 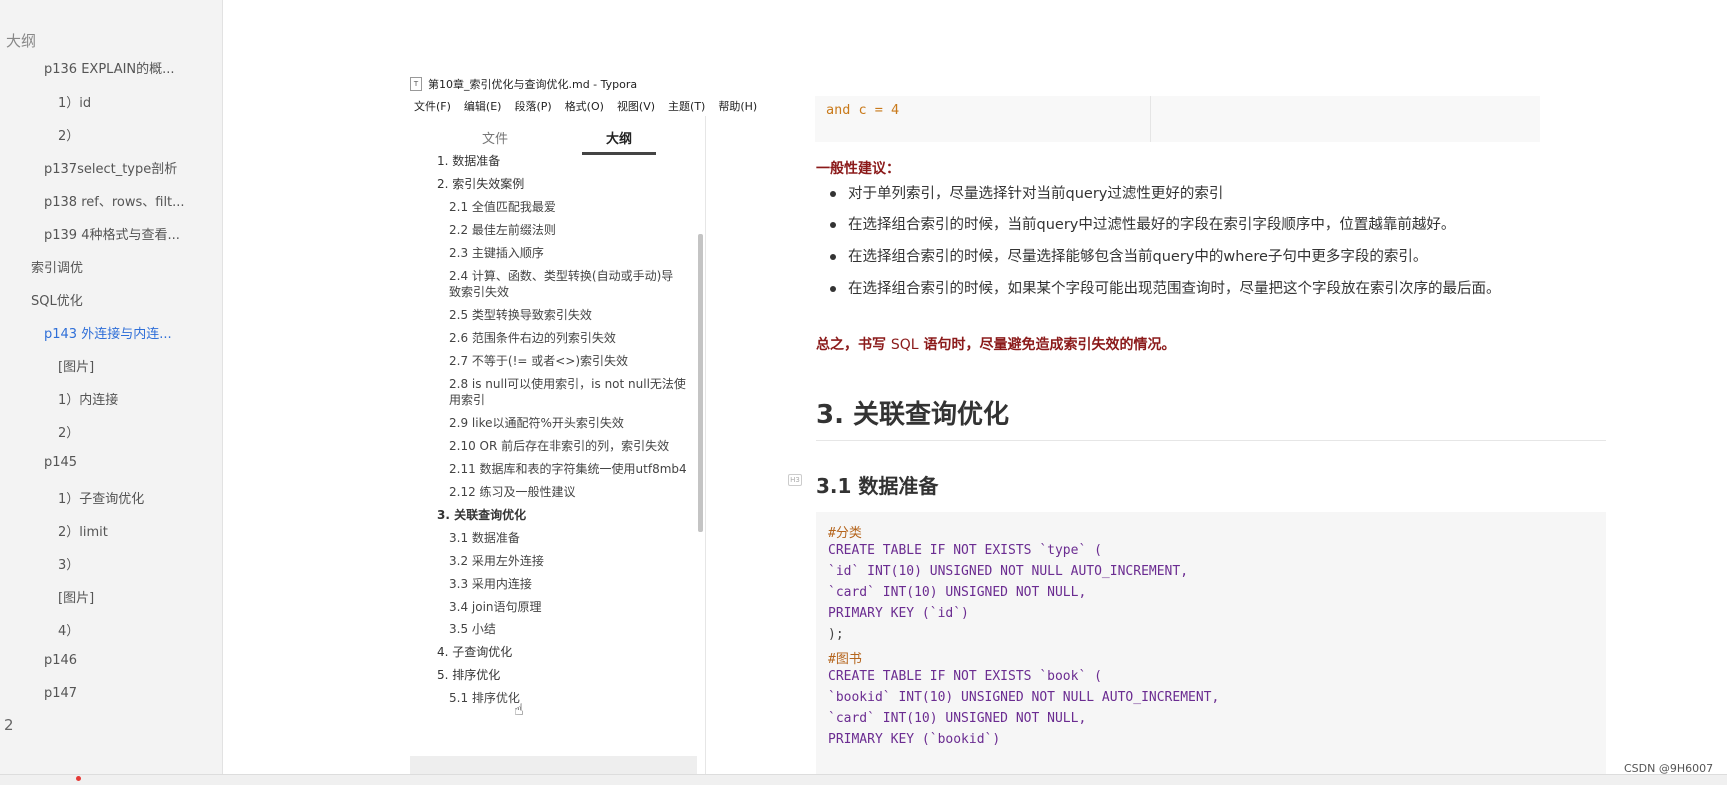 I want to click on code-comment: #分类, so click(x=845, y=533).